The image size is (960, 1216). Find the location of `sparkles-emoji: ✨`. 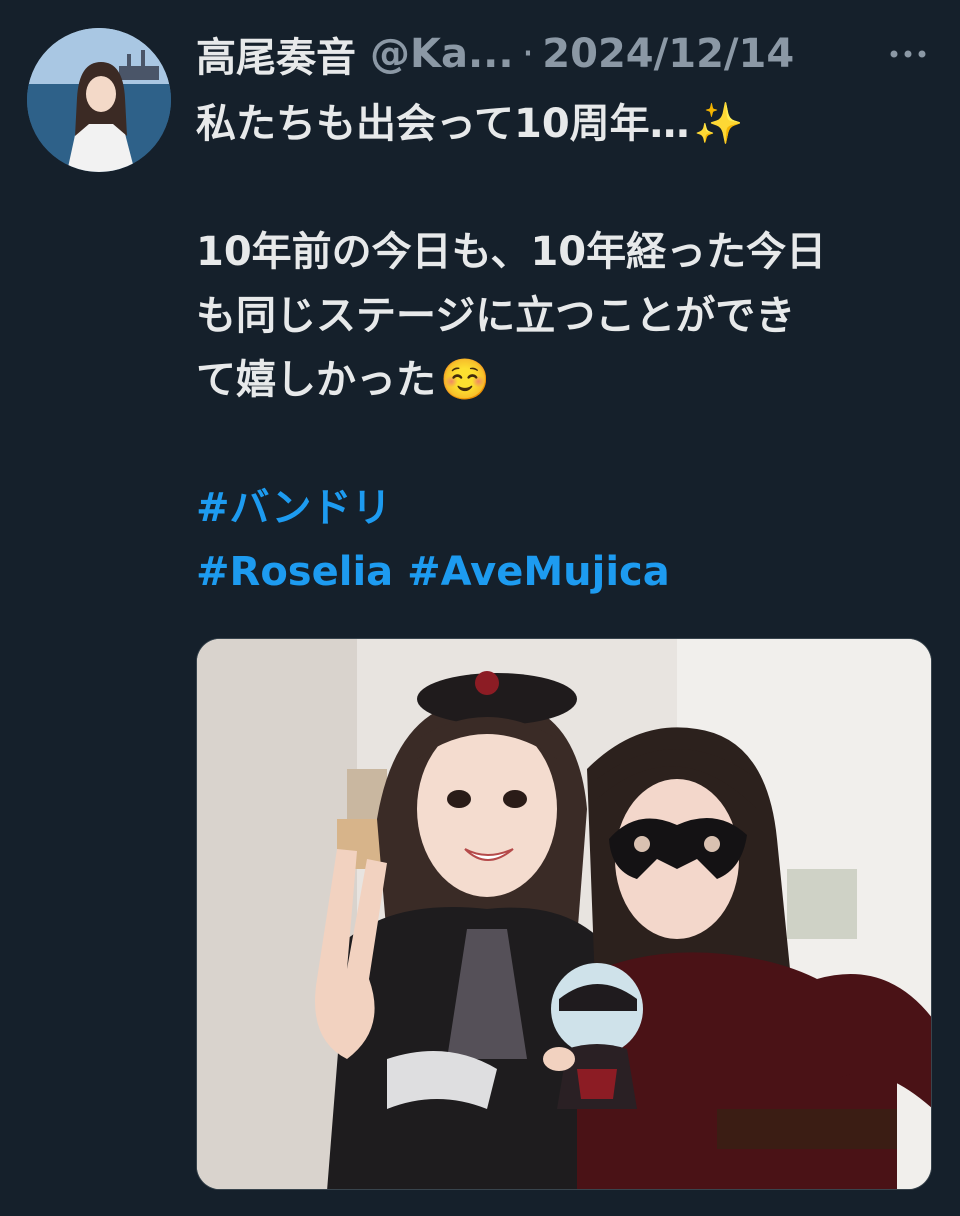

sparkles-emoji: ✨ is located at coordinates (718, 124).